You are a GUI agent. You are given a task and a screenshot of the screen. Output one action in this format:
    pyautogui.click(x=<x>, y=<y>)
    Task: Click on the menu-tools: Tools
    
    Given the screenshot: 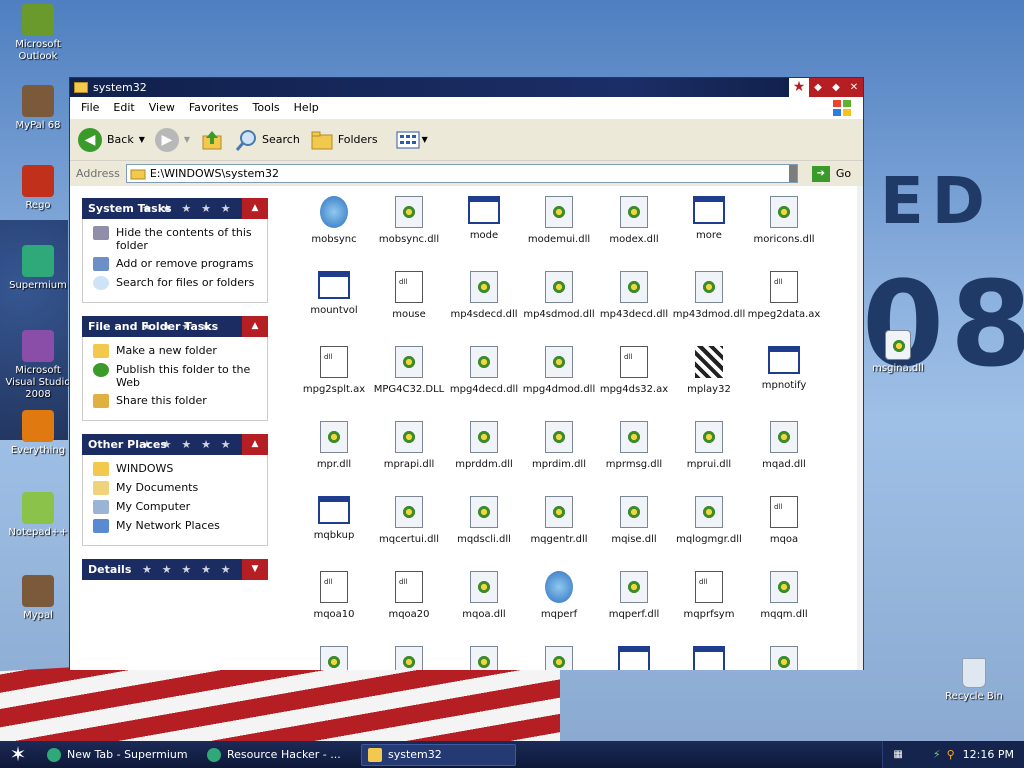 What is the action you would take?
    pyautogui.click(x=266, y=107)
    